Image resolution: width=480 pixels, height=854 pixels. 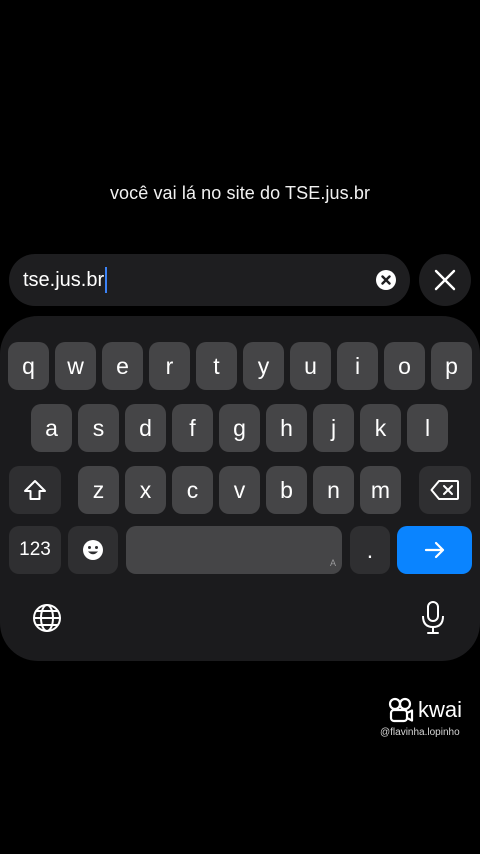 I want to click on key-u: u, so click(x=310, y=366).